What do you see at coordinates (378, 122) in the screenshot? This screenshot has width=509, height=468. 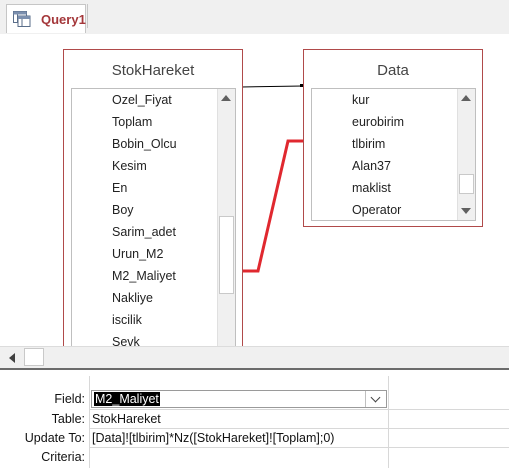 I see `field-item: eurobirim` at bounding box center [378, 122].